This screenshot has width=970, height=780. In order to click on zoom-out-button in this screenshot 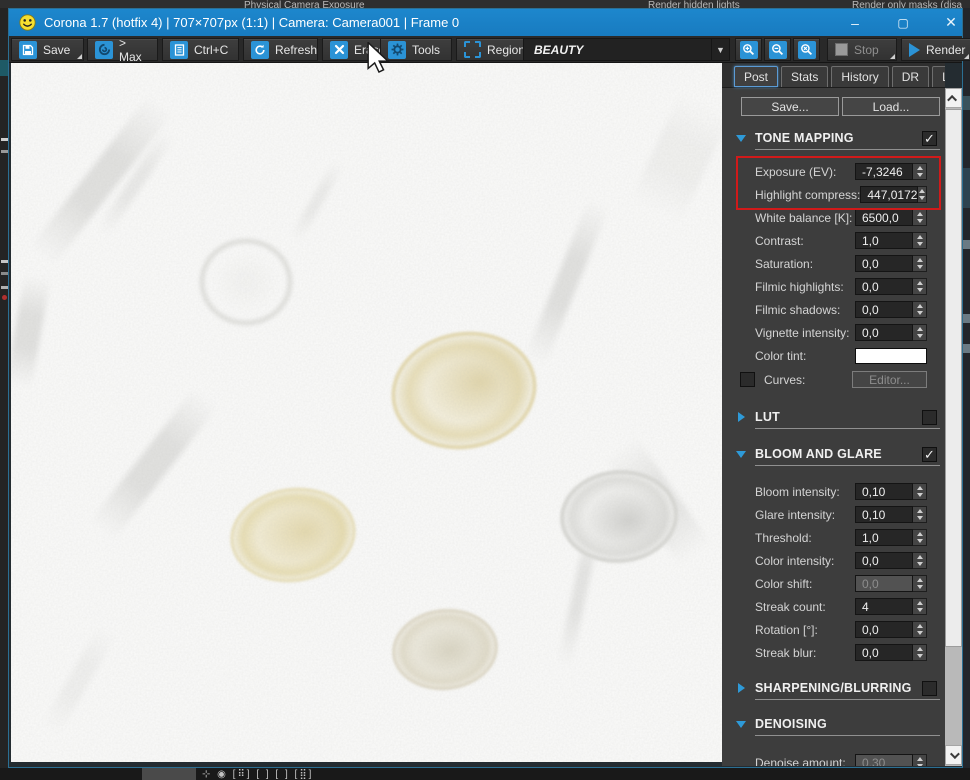, I will do `click(777, 49)`.